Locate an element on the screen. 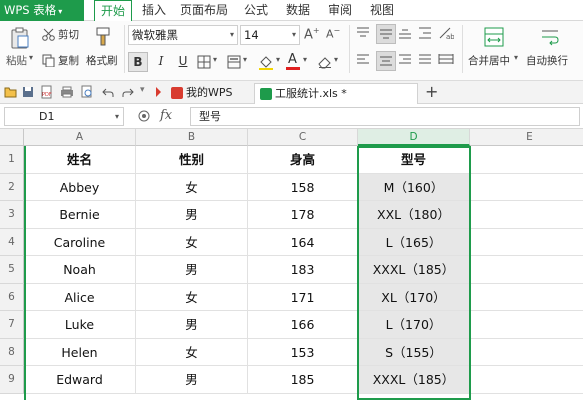 The height and width of the screenshot is (400, 583). formula-input: 型号 is located at coordinates (385, 116).